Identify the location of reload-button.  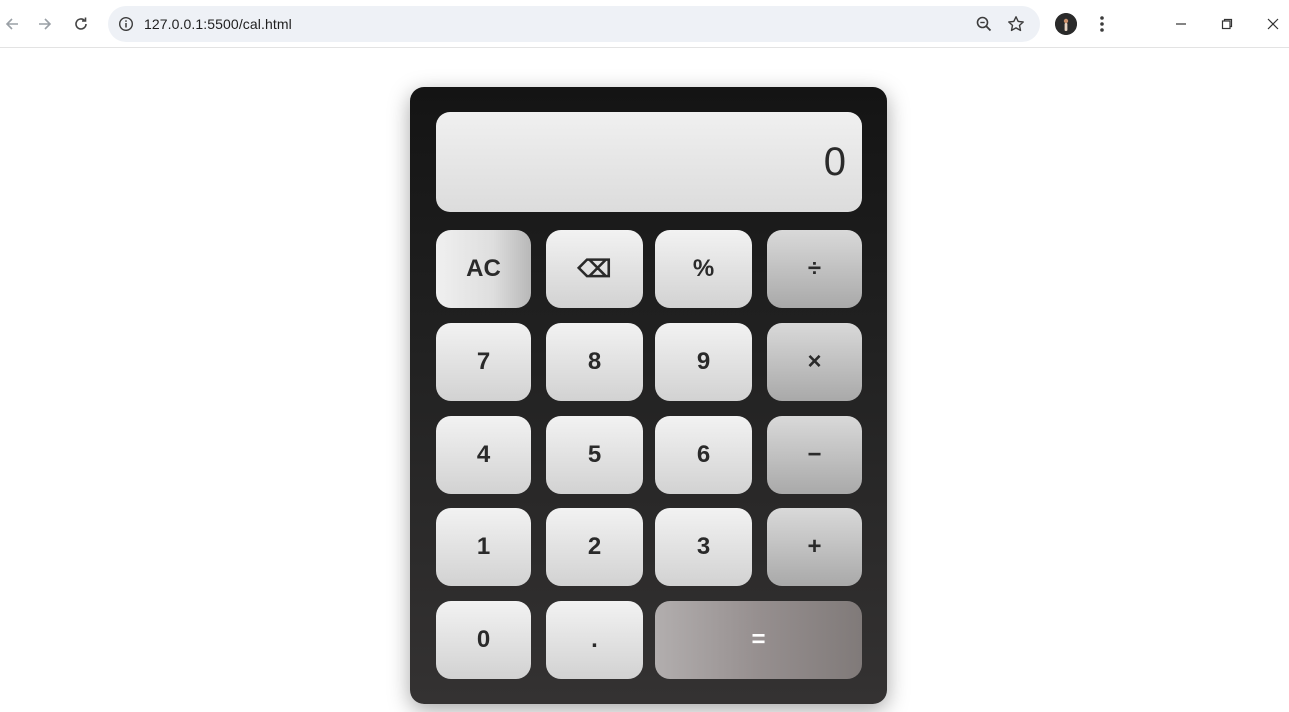
(81, 24).